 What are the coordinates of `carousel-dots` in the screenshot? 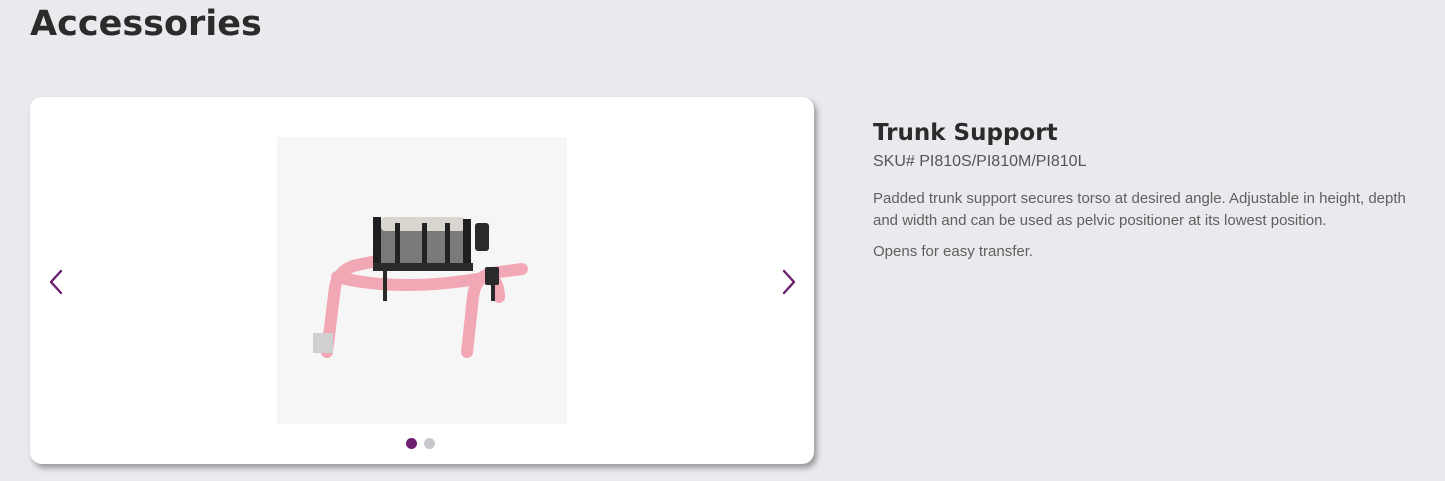 It's located at (420, 443).